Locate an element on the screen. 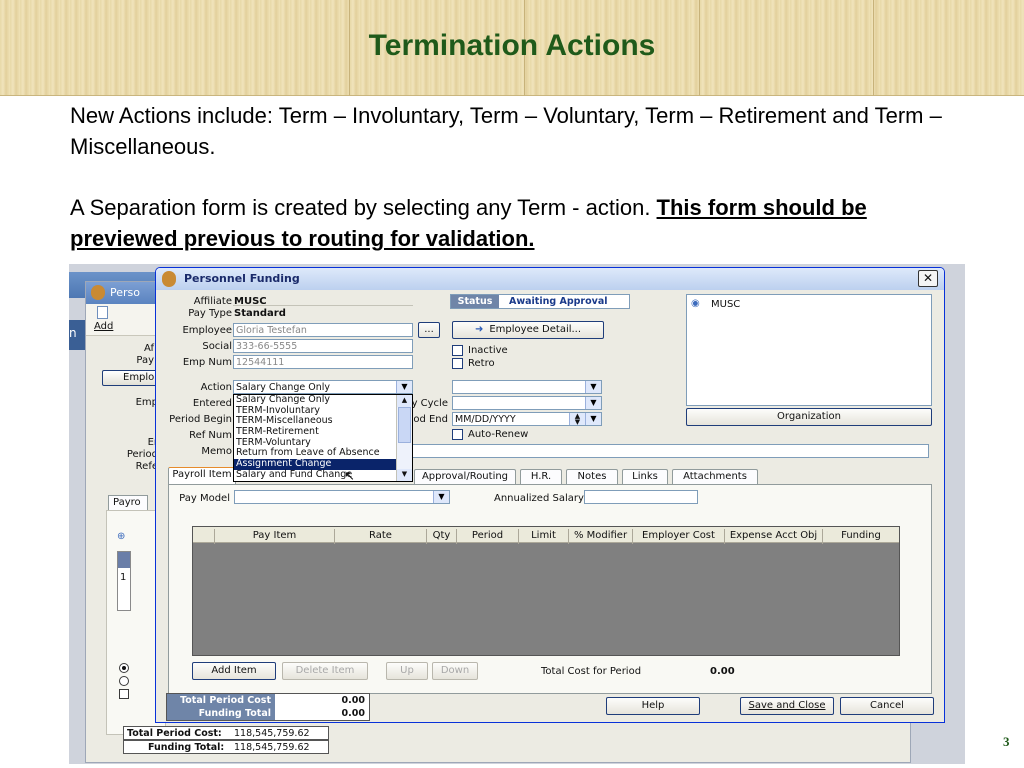  col-pay-item: Pay Item is located at coordinates (275, 536).